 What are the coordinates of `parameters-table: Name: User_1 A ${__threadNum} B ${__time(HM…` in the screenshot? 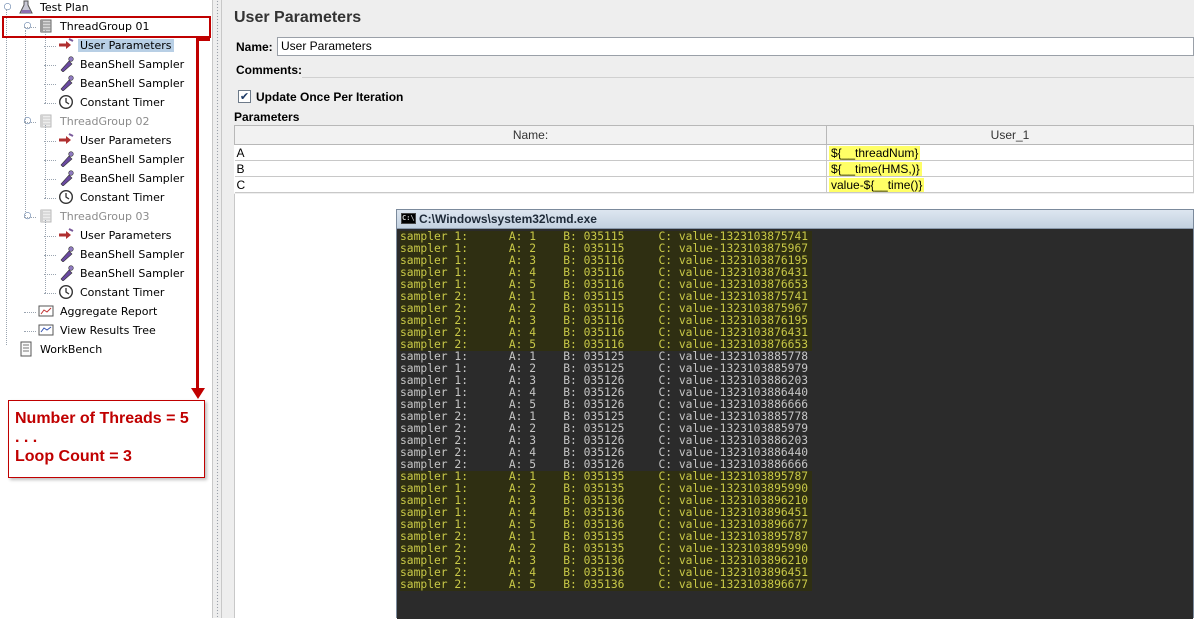 It's located at (714, 159).